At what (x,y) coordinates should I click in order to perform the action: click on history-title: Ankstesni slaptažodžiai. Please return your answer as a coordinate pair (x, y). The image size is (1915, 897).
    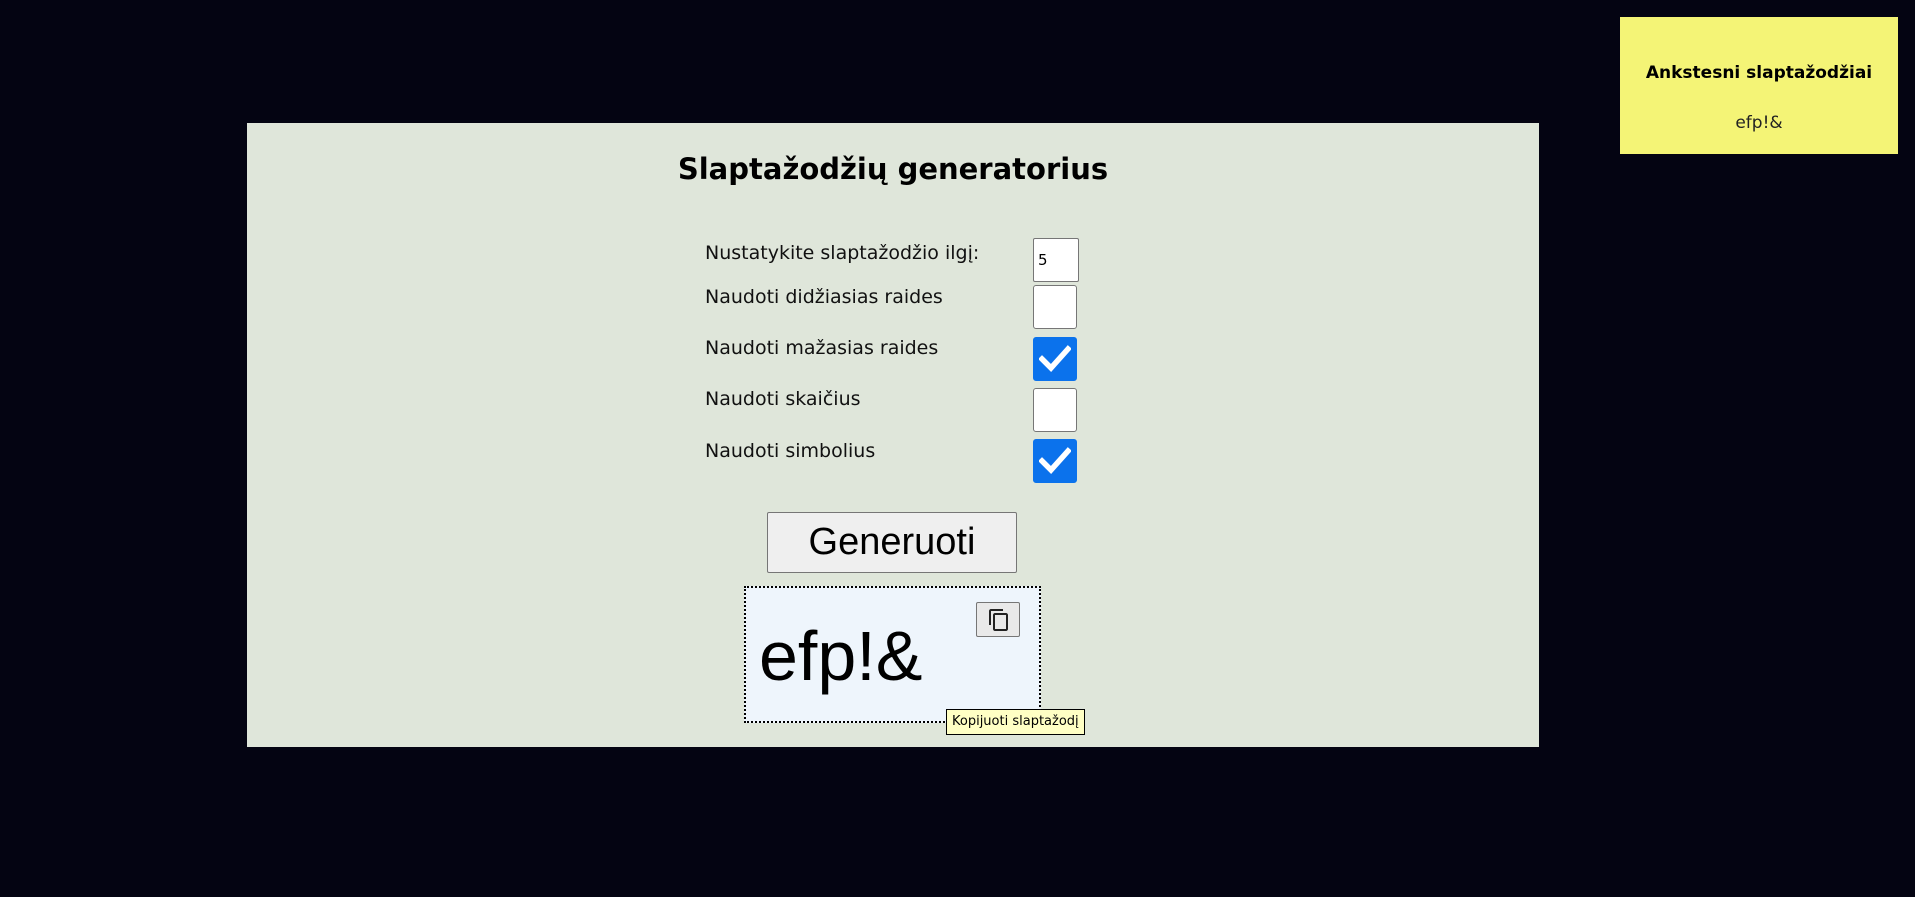
    Looking at the image, I should click on (1759, 73).